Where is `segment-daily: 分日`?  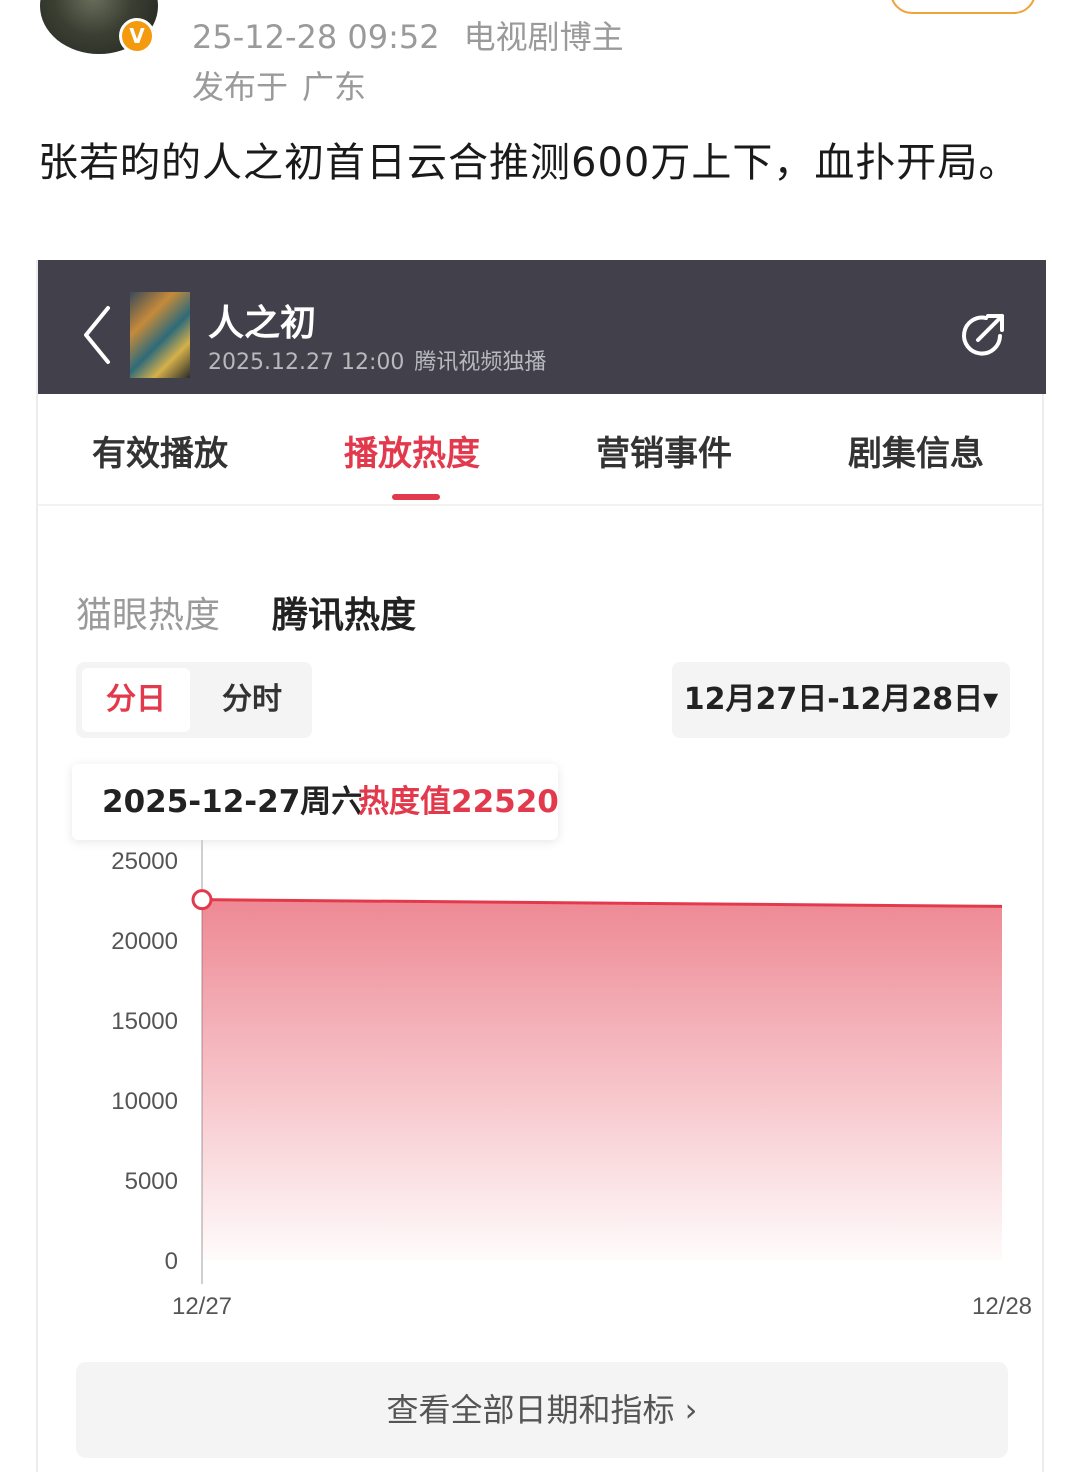 segment-daily: 分日 is located at coordinates (136, 700).